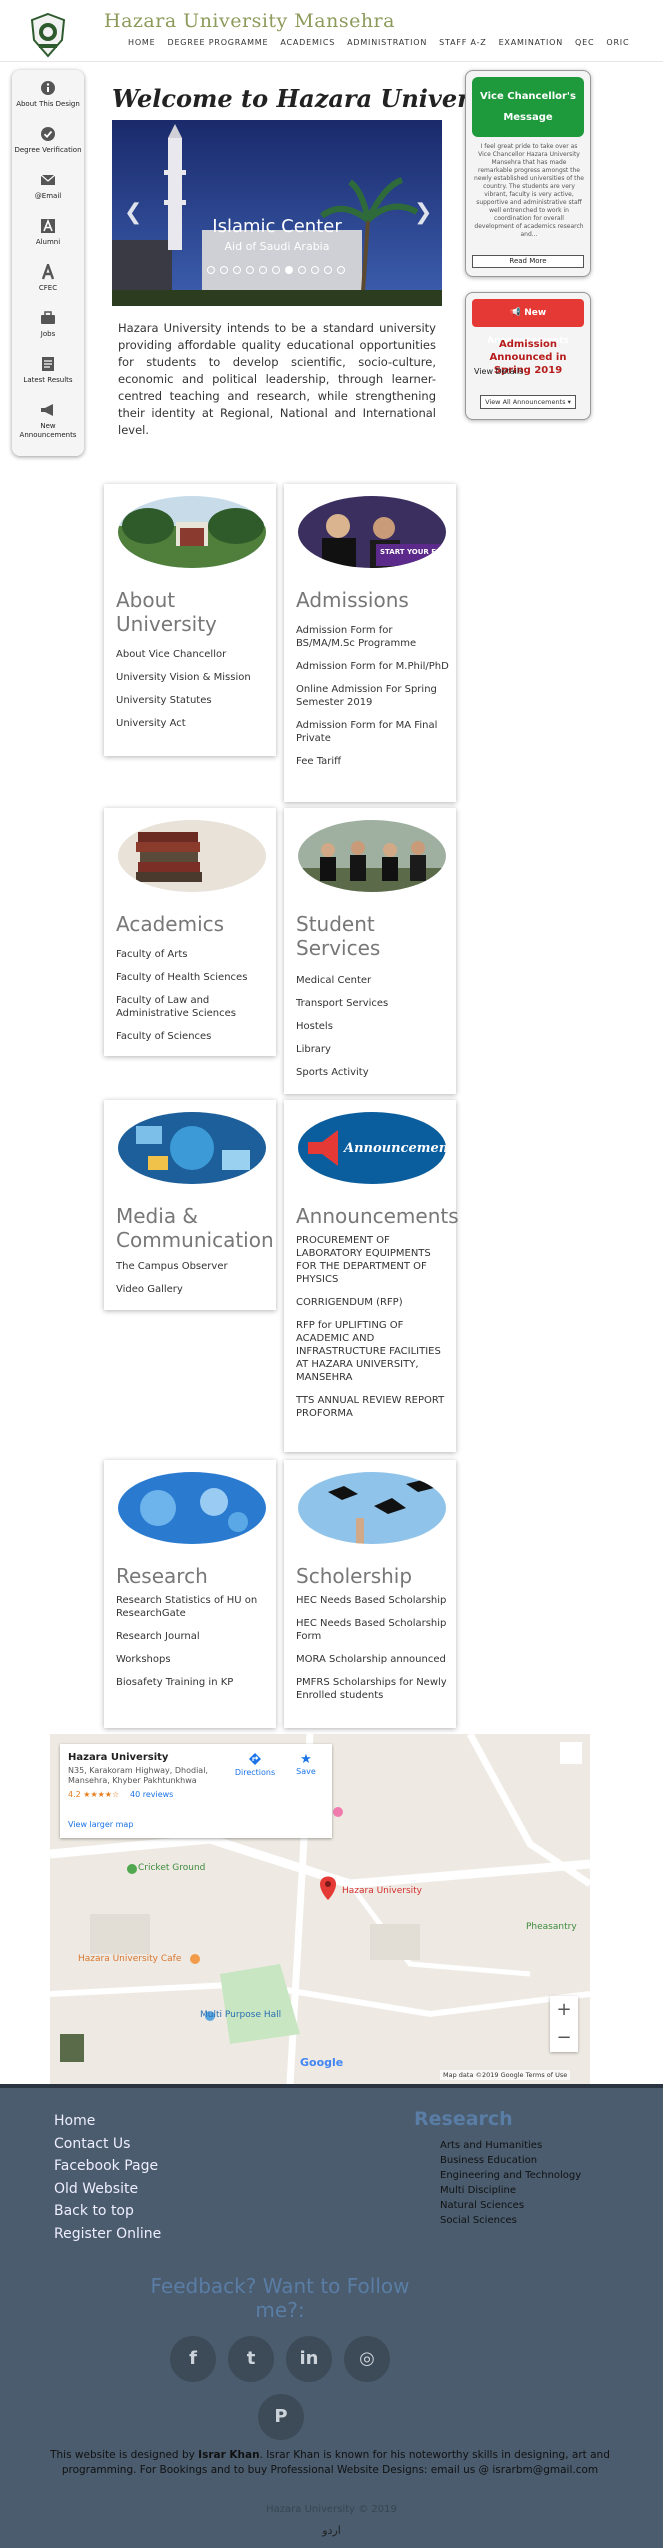 This screenshot has width=663, height=2548. I want to click on view-larger-map-link: View larger map, so click(100, 1824).